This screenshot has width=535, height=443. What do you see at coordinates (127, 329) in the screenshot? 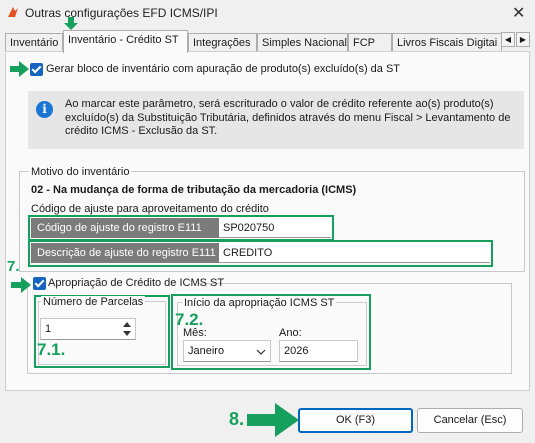
I see `spin-arrows-icon` at bounding box center [127, 329].